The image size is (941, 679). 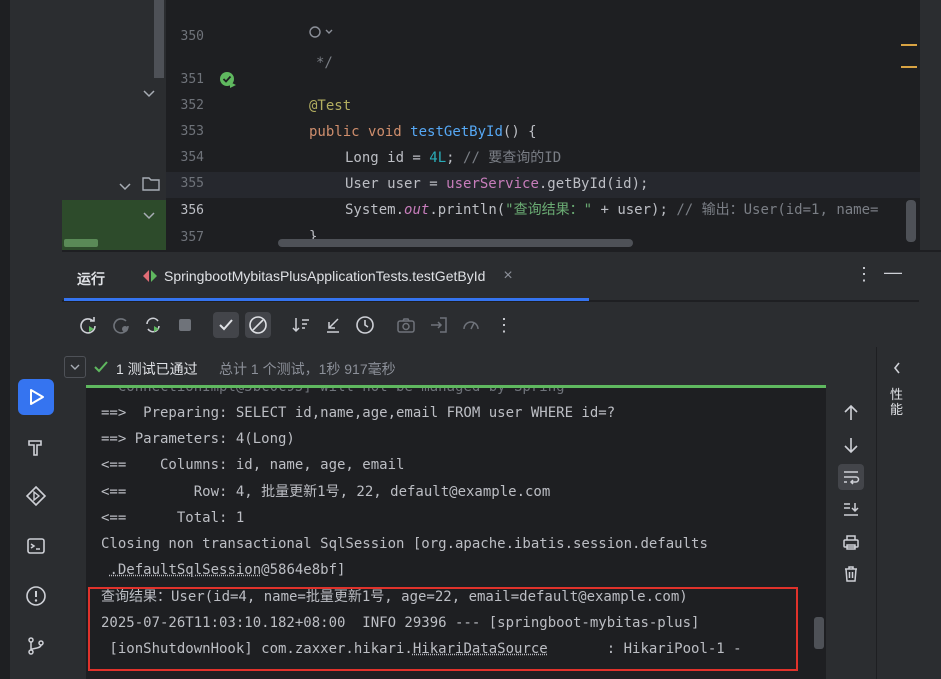 What do you see at coordinates (307, 369) in the screenshot?
I see `tests-summary-label: 总计 1 个测试，1秒 917毫秒` at bounding box center [307, 369].